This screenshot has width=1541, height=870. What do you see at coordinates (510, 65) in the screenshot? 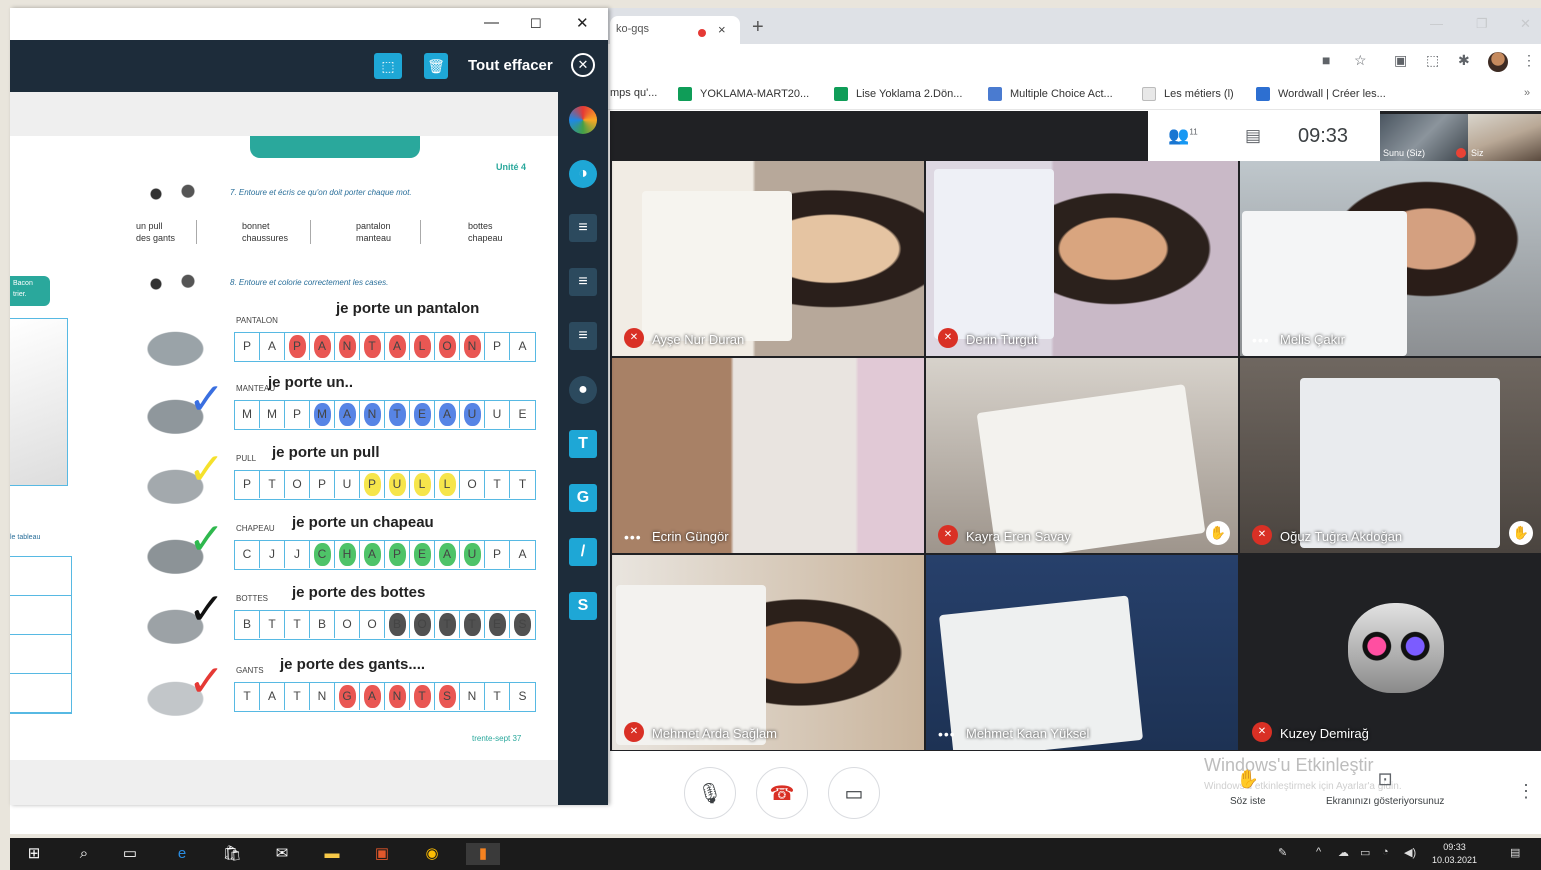
I see `clear-all-button: Tout effacer` at bounding box center [510, 65].